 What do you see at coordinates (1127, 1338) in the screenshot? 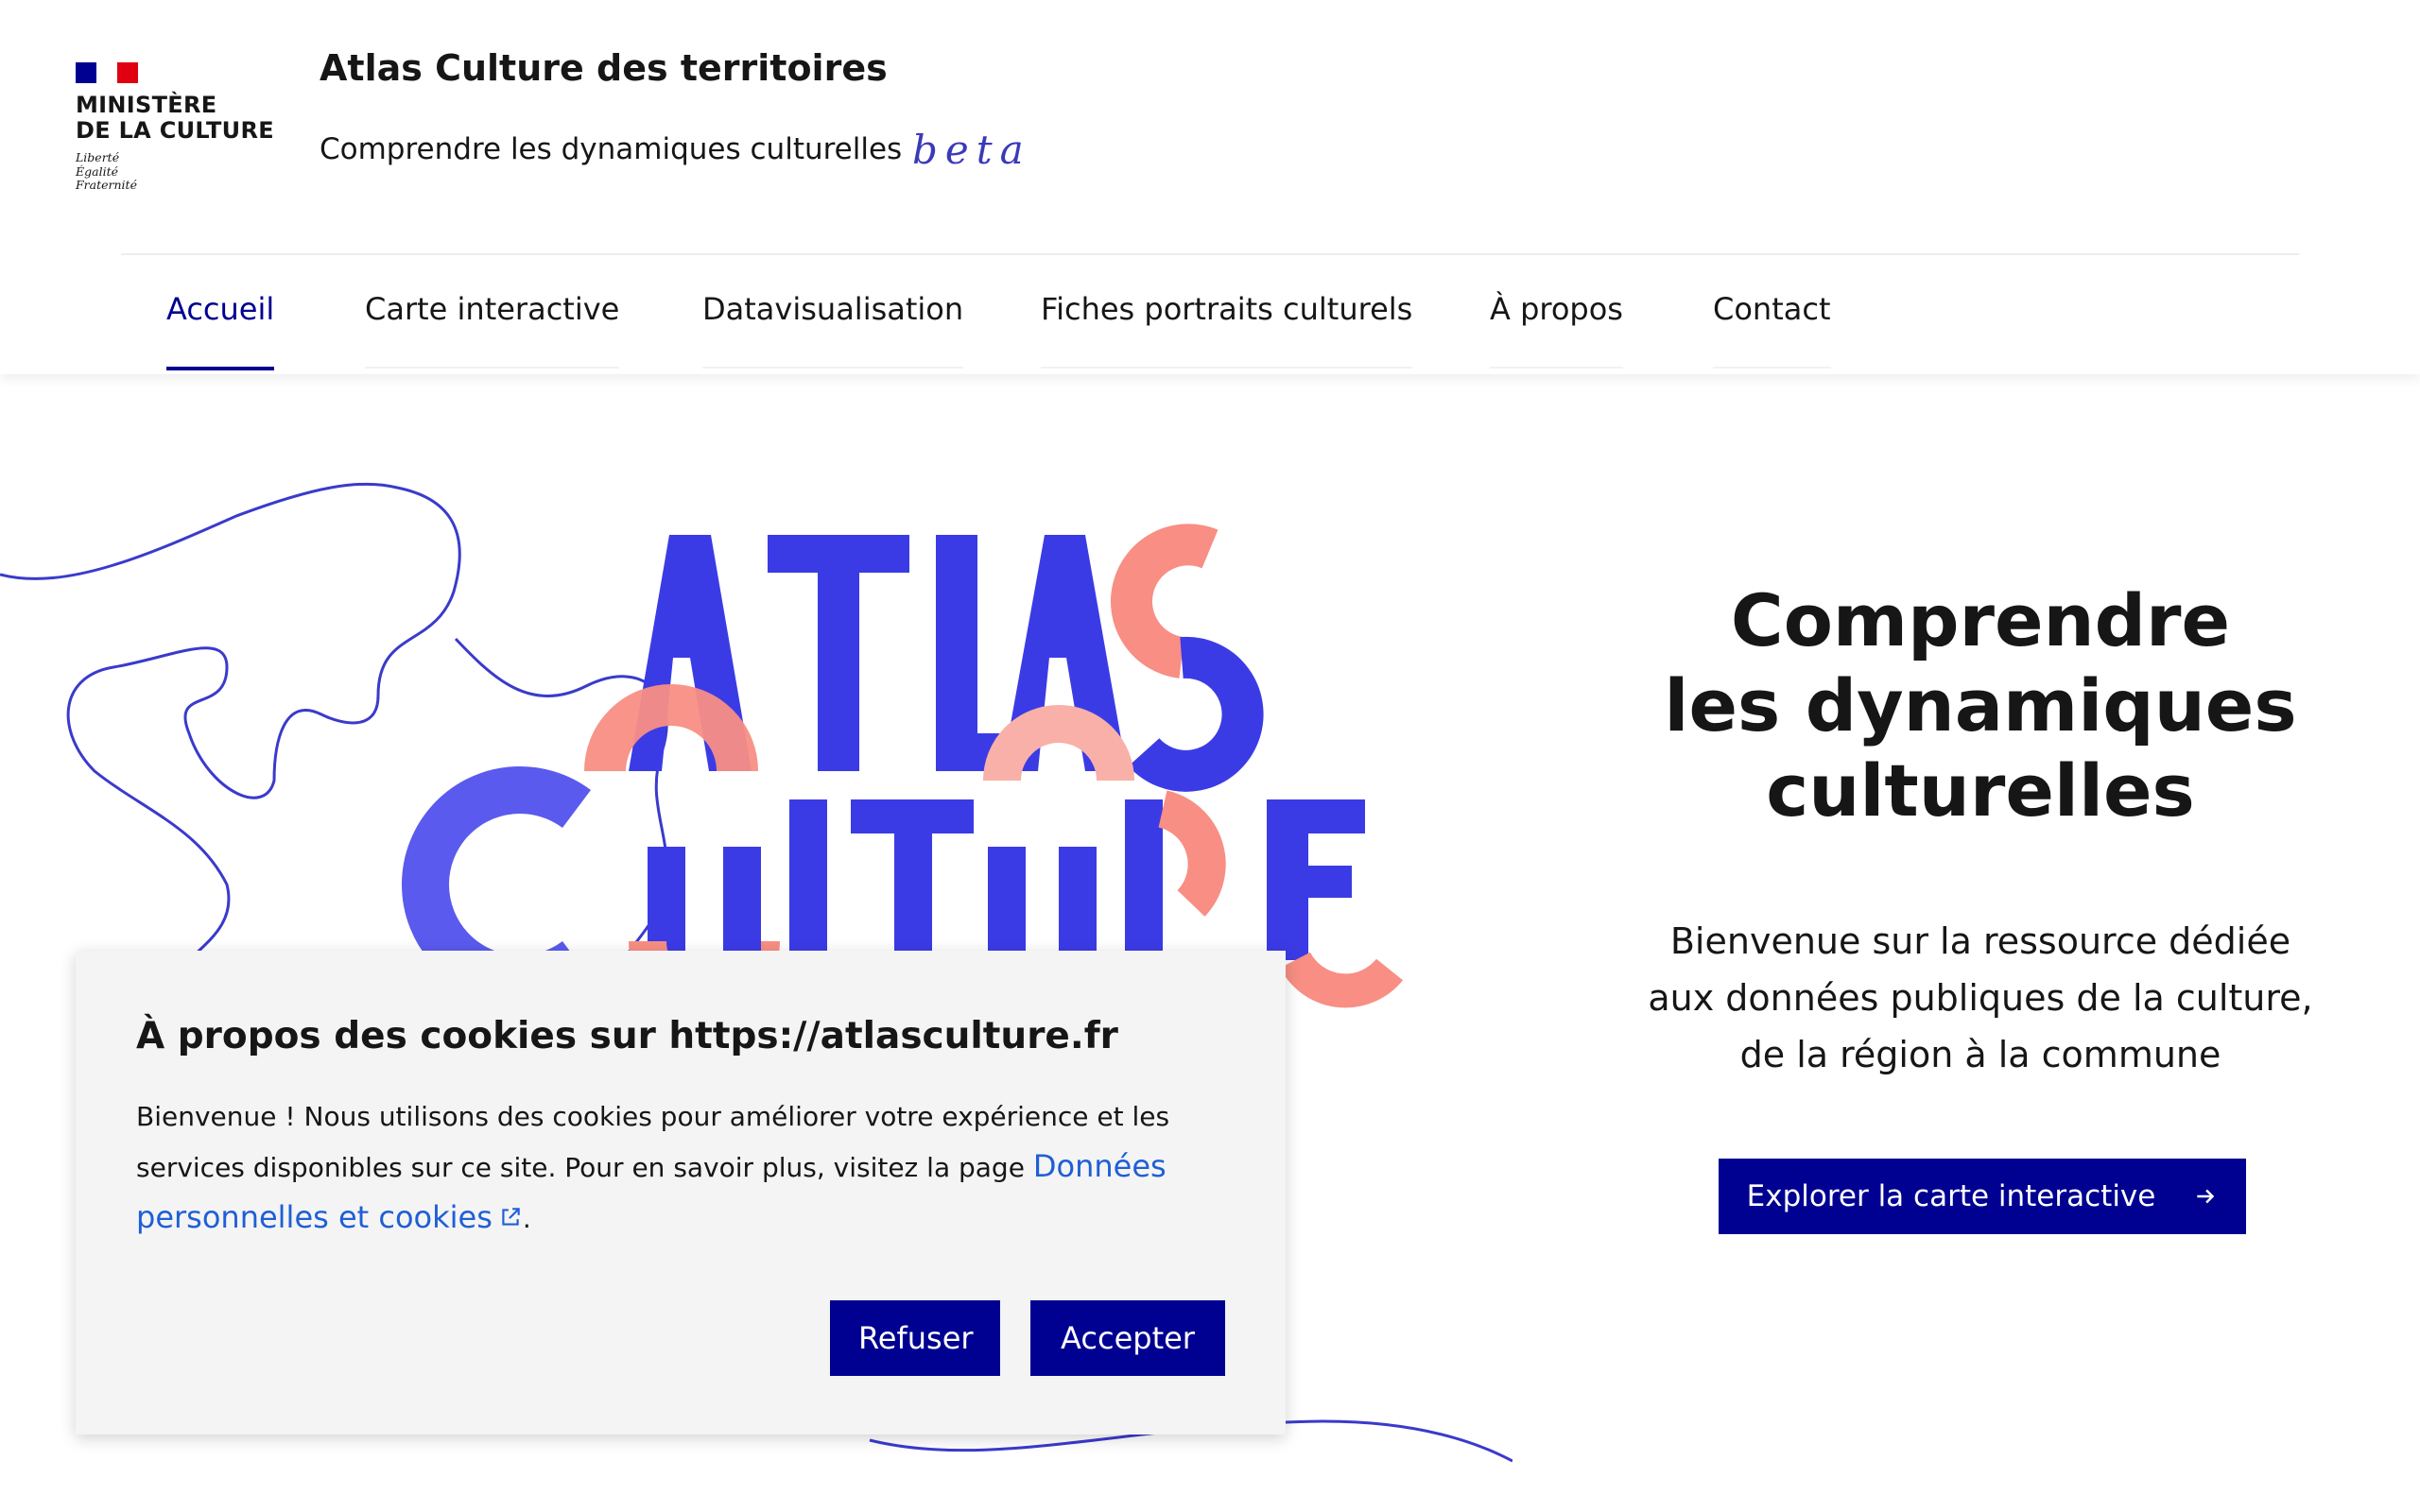
I see `accept-cookies-button: Accepter` at bounding box center [1127, 1338].